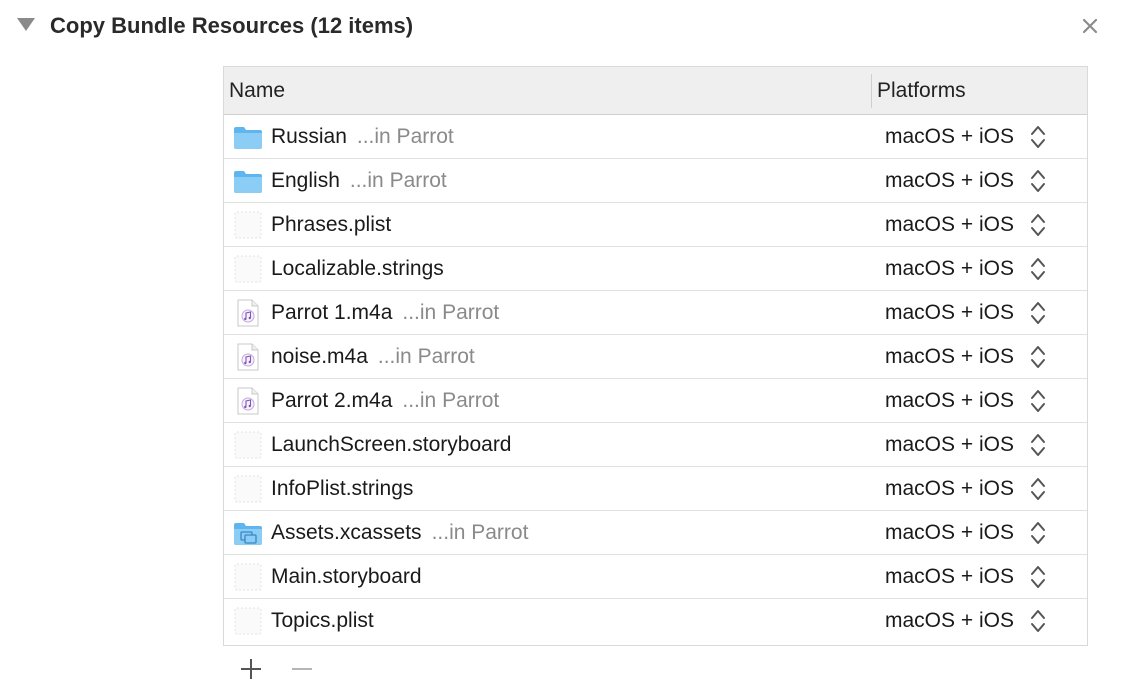  I want to click on file-name: Localizable.strings, so click(357, 269).